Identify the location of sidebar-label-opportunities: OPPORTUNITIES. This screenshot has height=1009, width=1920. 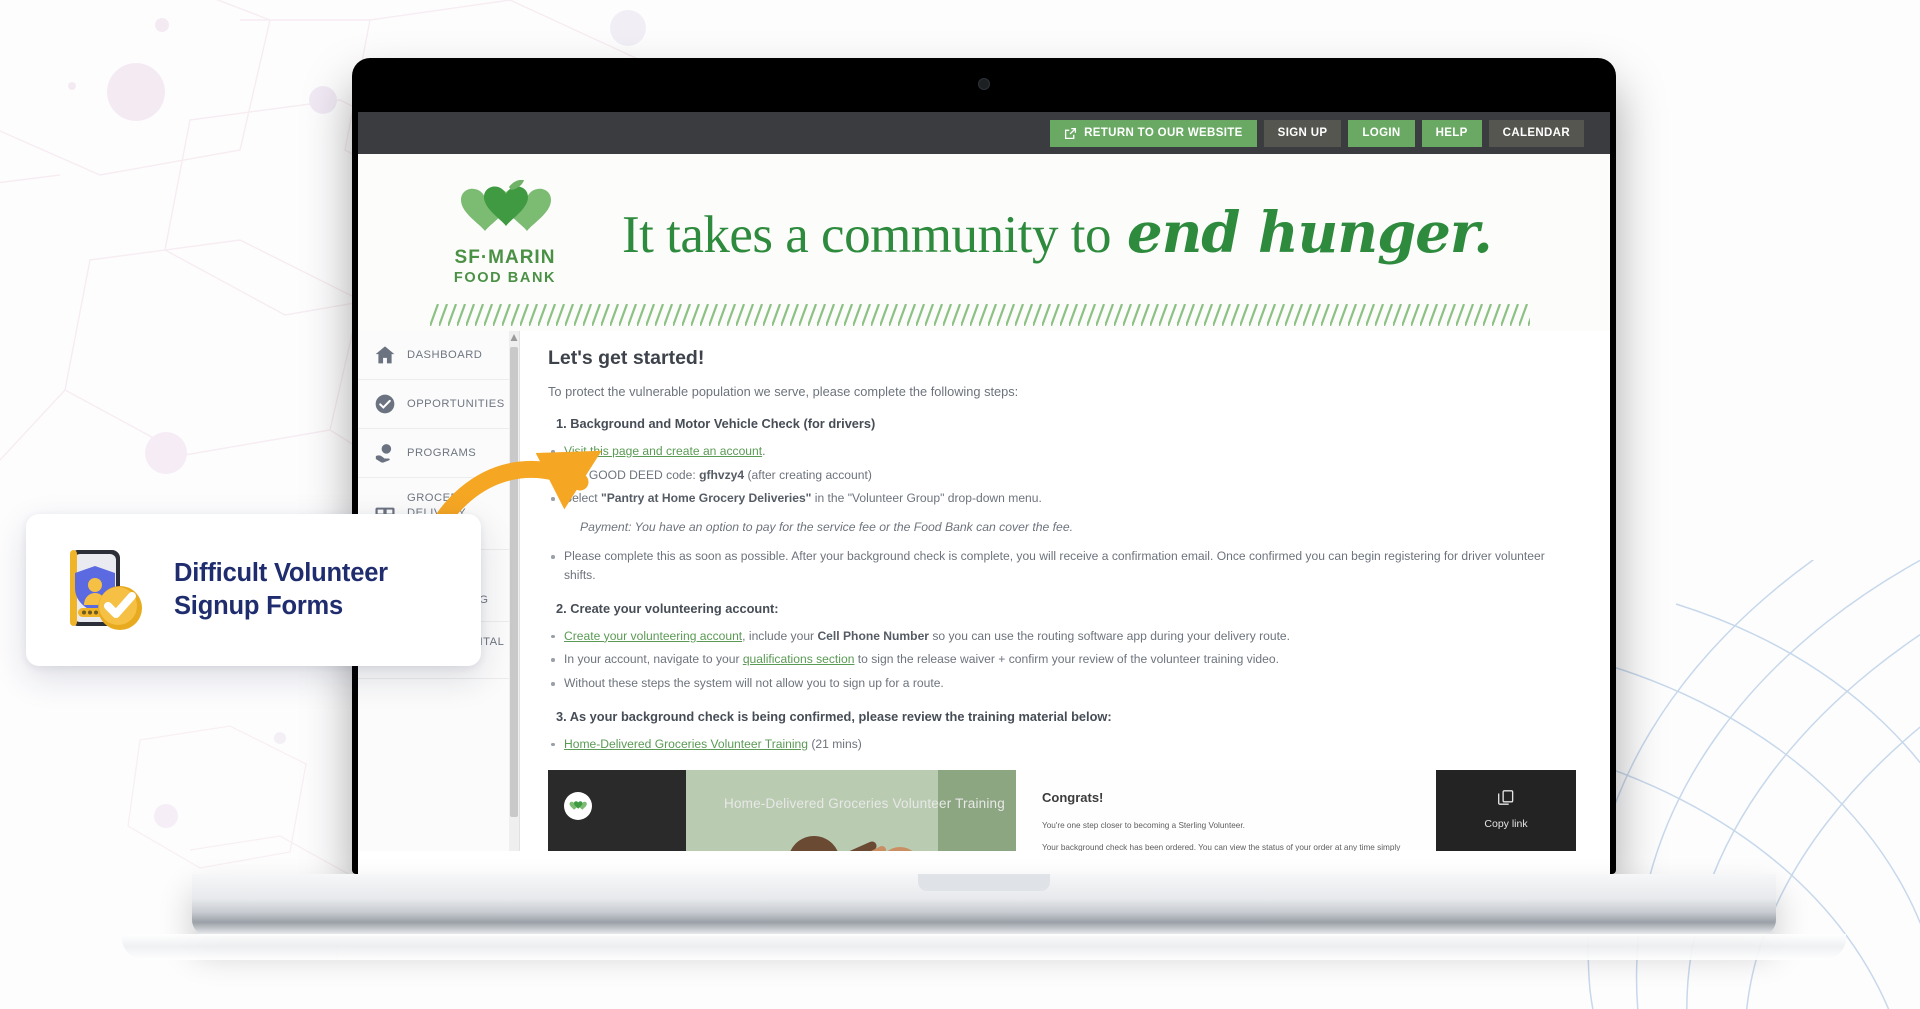
(456, 403).